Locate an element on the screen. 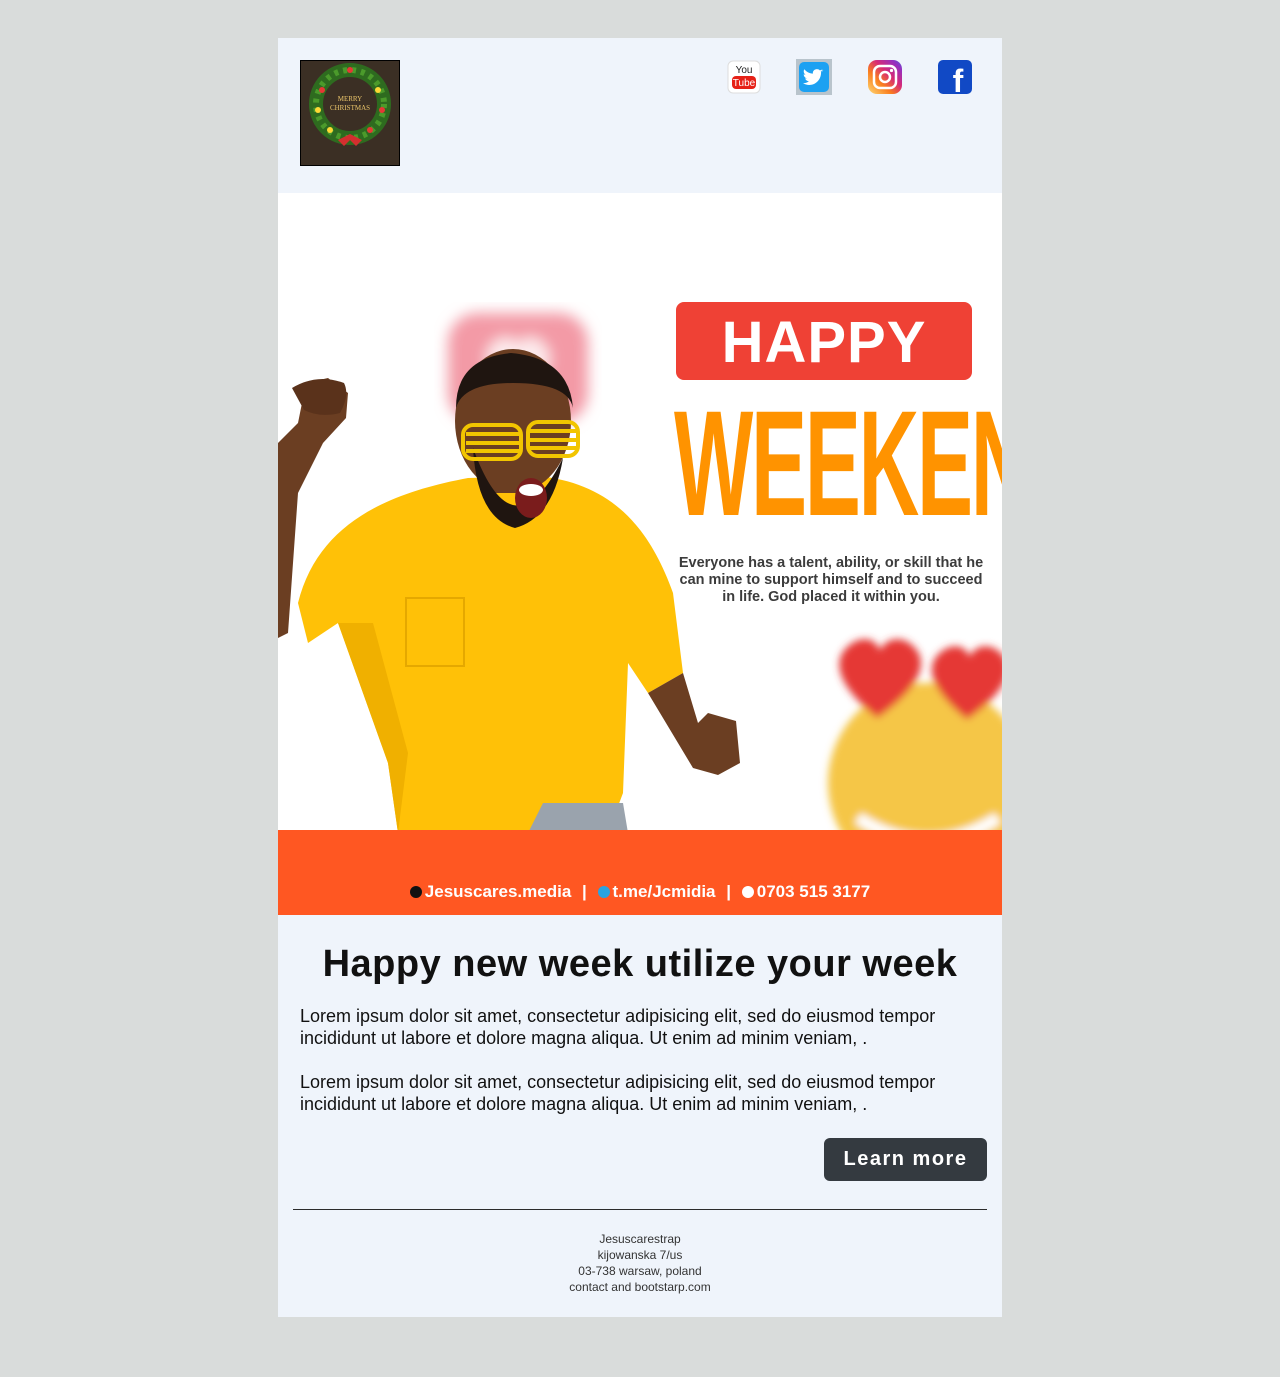 The image size is (1280, 1377). tiktok-icon is located at coordinates (415, 892).